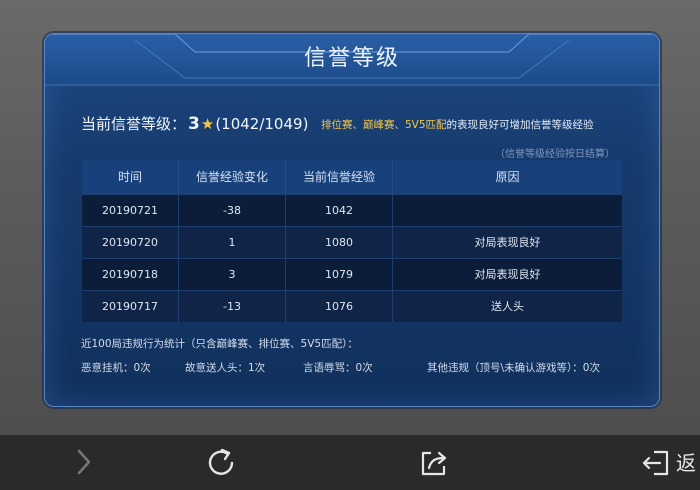 Image resolution: width=700 pixels, height=490 pixels. I want to click on cell-date: 20190720, so click(130, 242).